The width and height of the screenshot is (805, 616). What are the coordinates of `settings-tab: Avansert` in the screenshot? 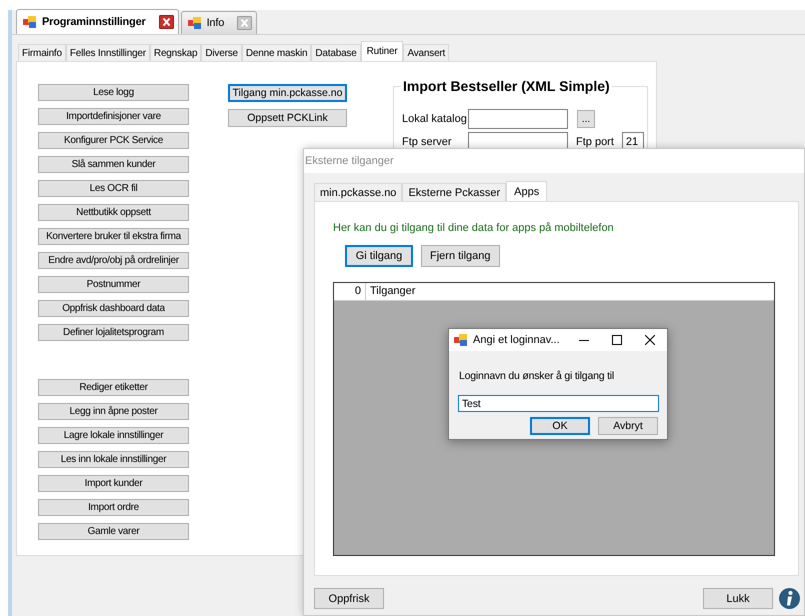 It's located at (426, 52).